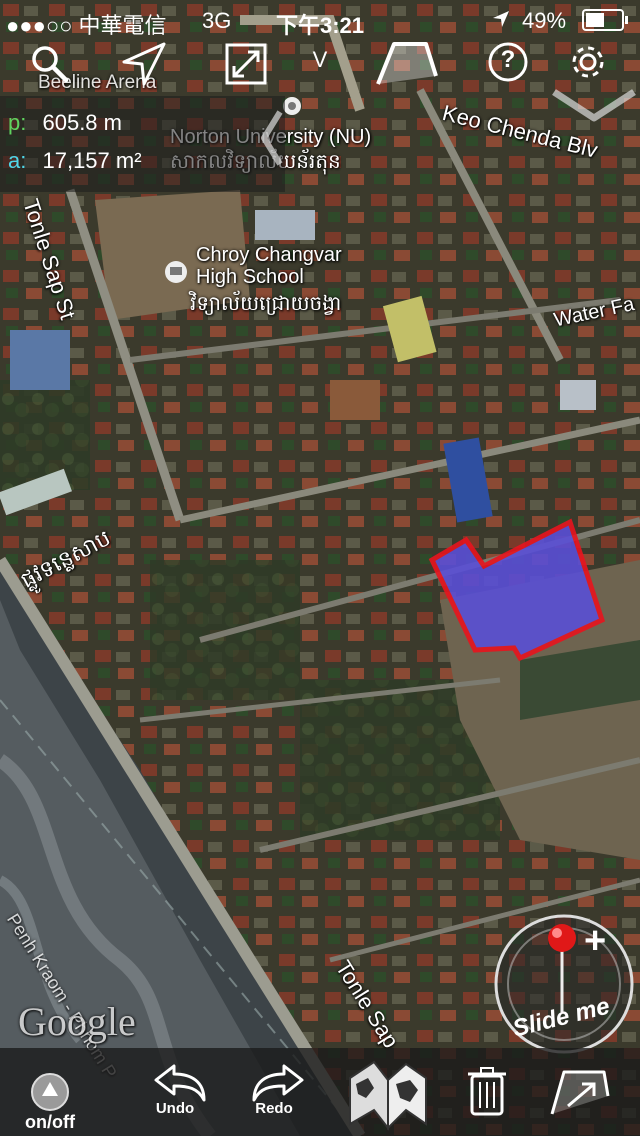 The height and width of the screenshot is (1136, 640). I want to click on location-arrow-icon, so click(501, 21).